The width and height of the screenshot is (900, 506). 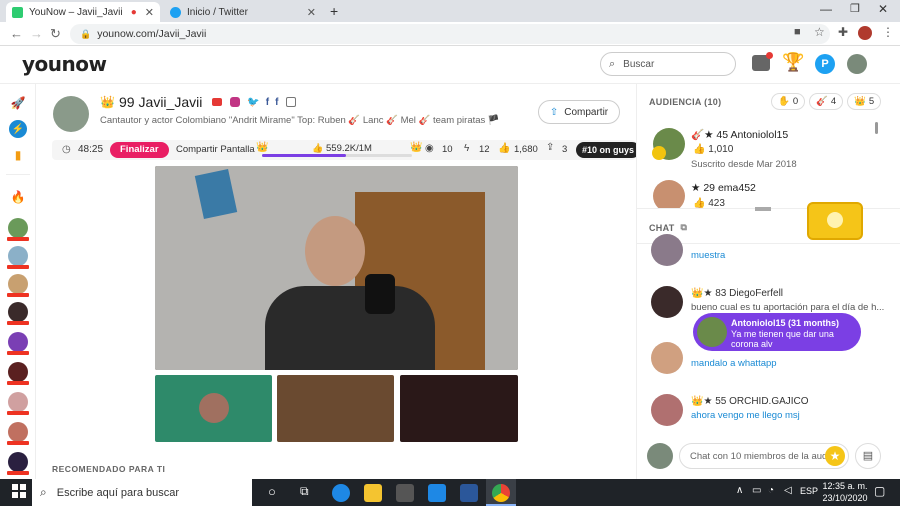 What do you see at coordinates (845, 498) in the screenshot?
I see `taskbar-date: 23/10/2020` at bounding box center [845, 498].